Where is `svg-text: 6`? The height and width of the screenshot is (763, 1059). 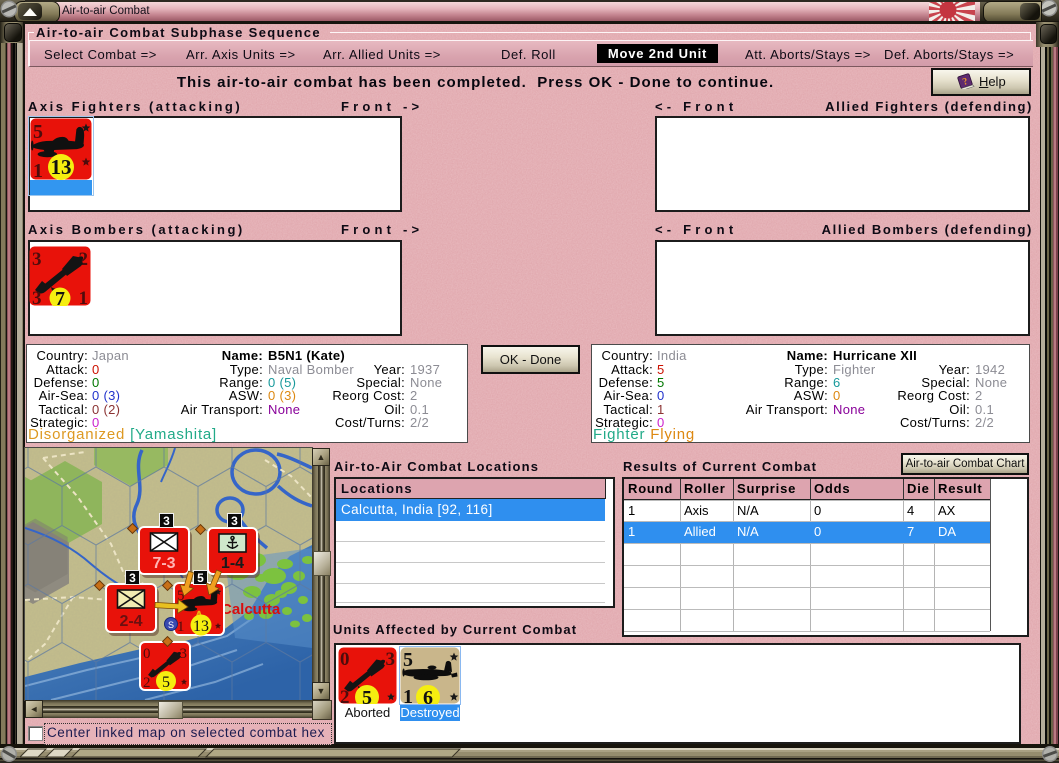
svg-text: 6 is located at coordinates (428, 695).